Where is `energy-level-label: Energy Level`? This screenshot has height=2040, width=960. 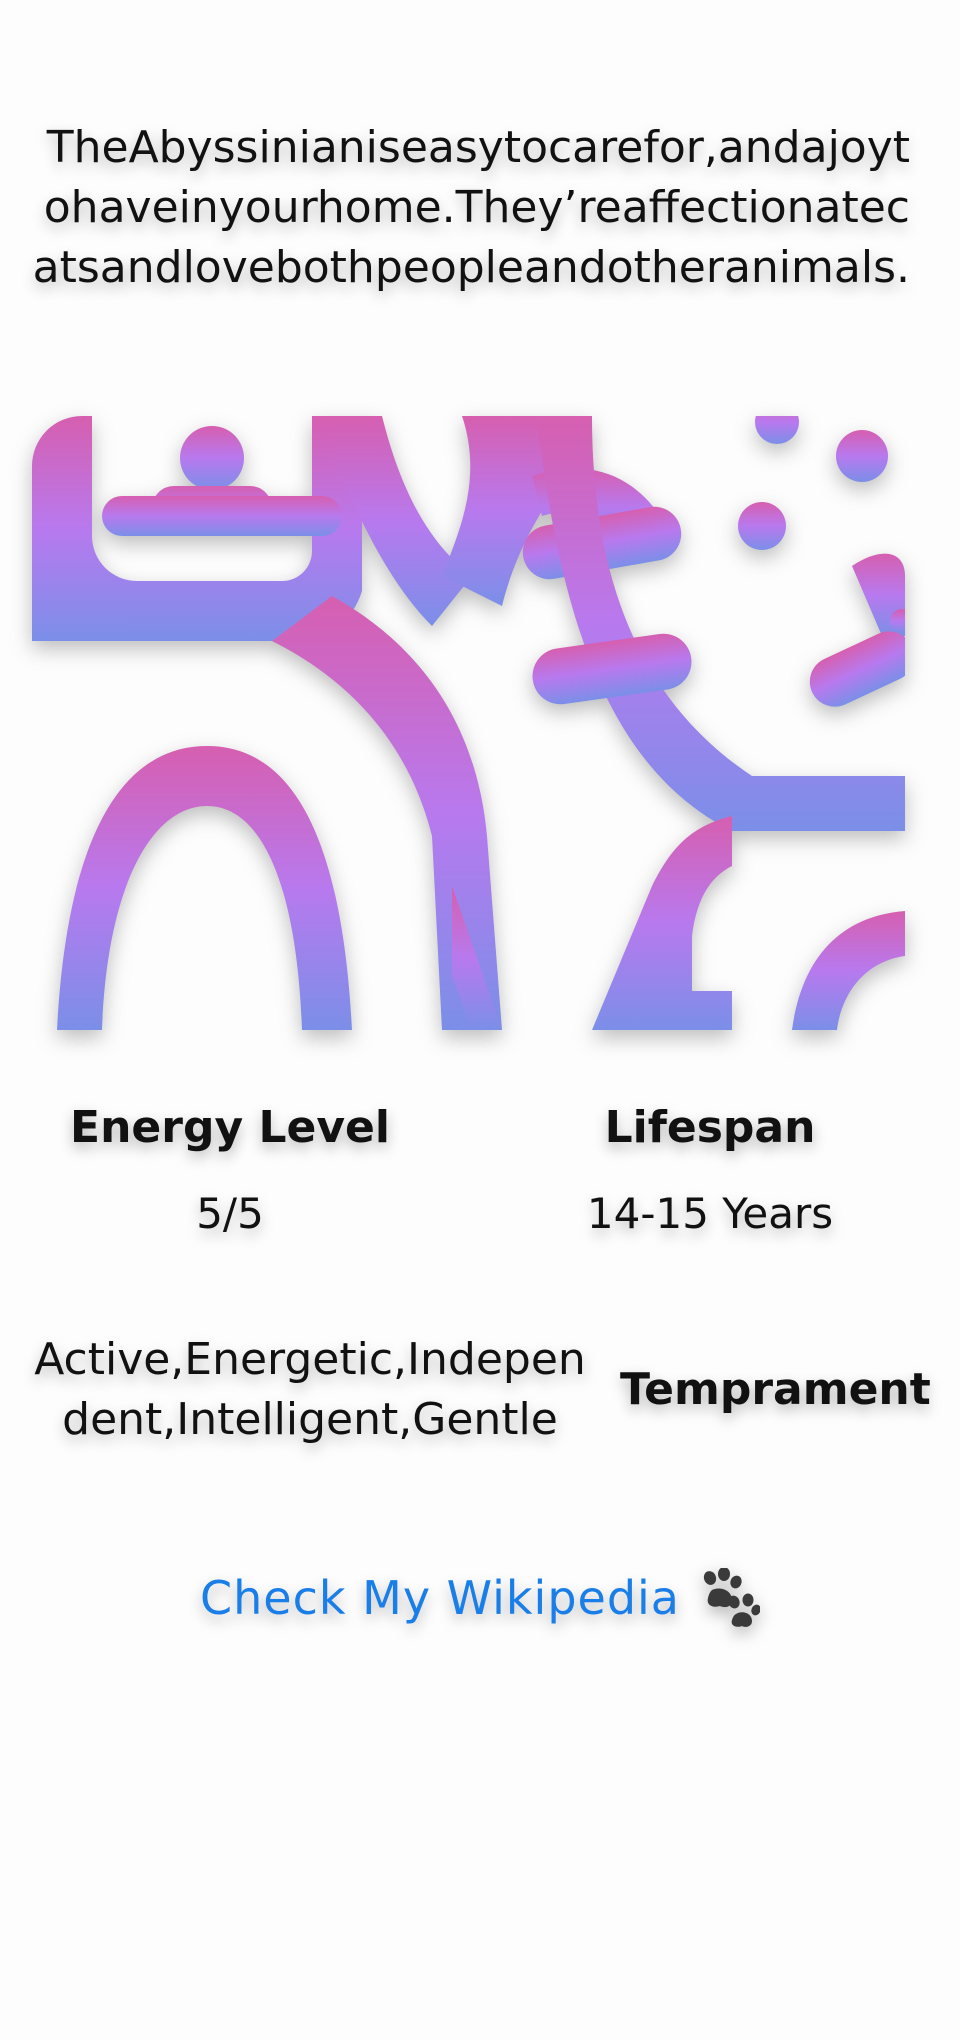 energy-level-label: Energy Level is located at coordinates (230, 1127).